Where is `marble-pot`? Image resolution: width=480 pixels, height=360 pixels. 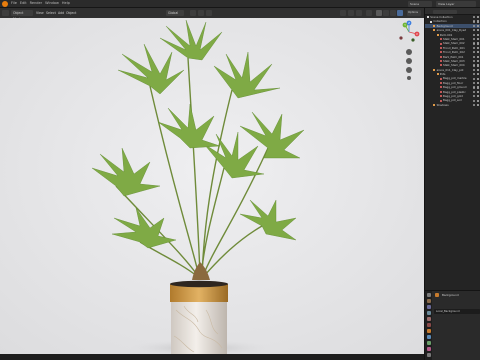 marble-pot is located at coordinates (199, 317).